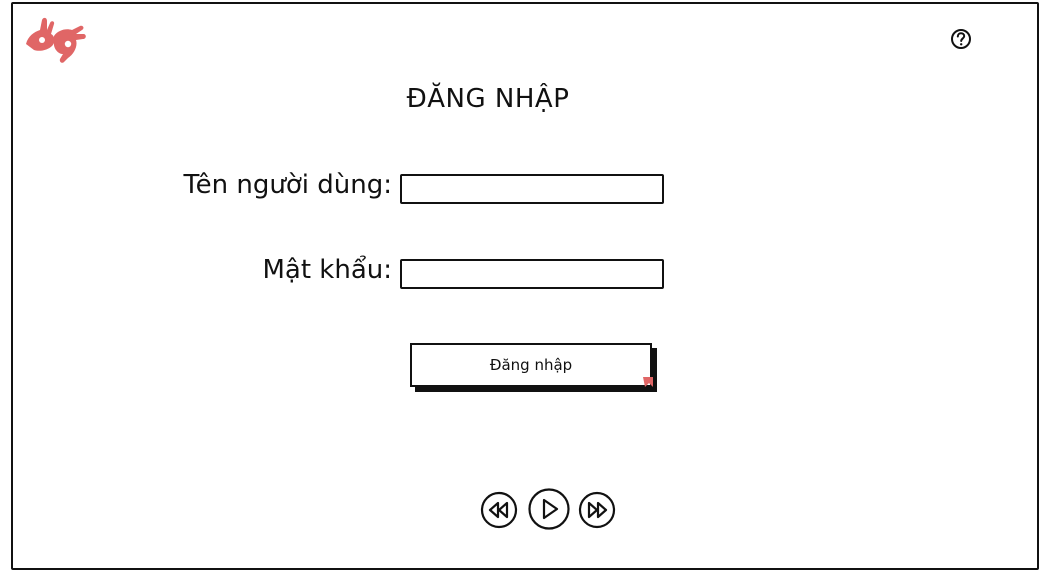  What do you see at coordinates (532, 189) in the screenshot?
I see `username-input` at bounding box center [532, 189].